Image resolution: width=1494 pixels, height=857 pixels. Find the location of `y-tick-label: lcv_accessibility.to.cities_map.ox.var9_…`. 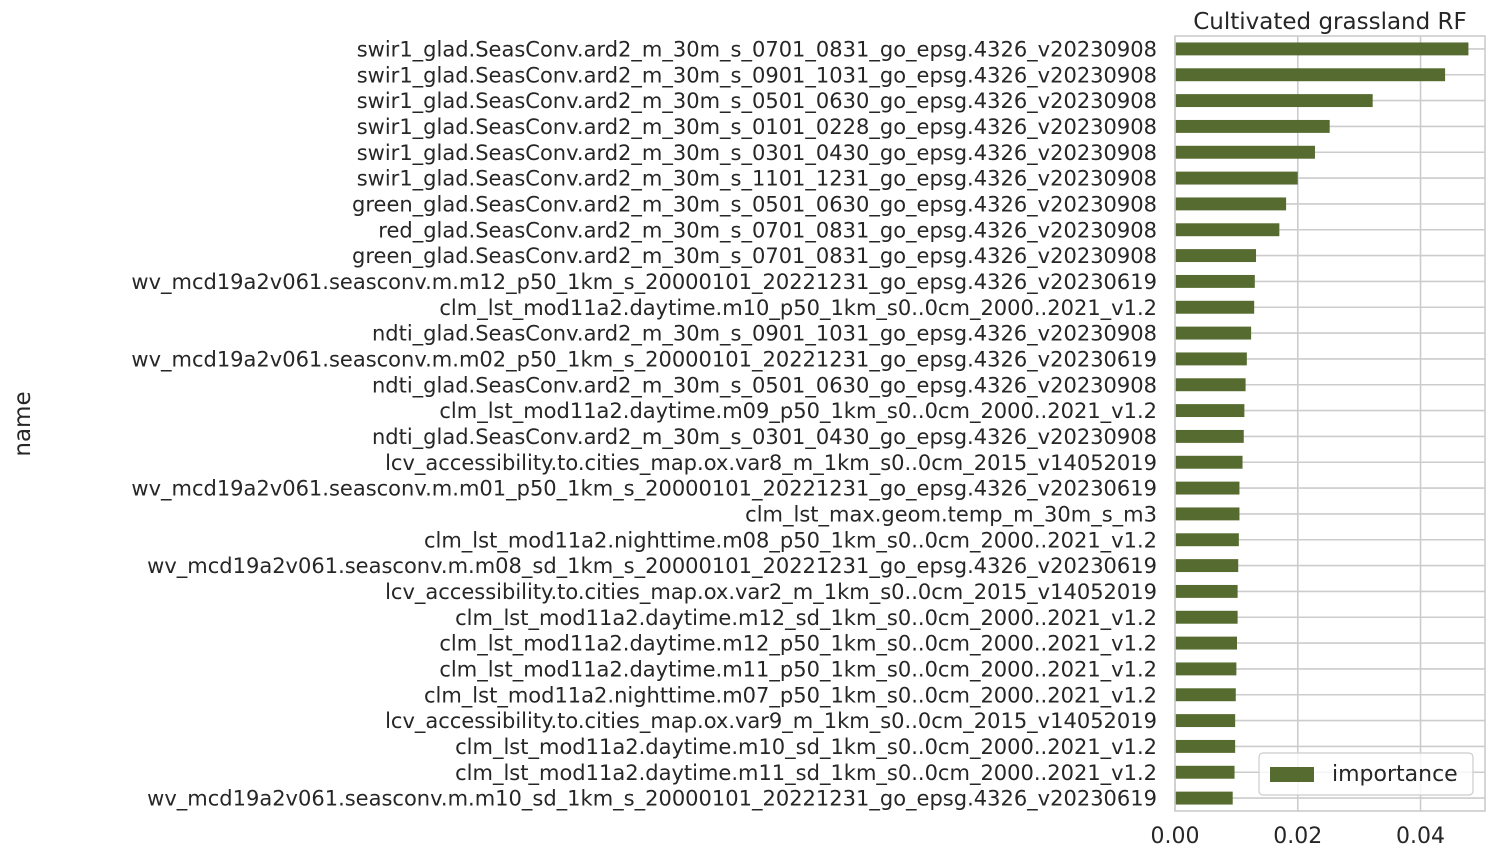

y-tick-label: lcv_accessibility.to.cities_map.ox.var9_… is located at coordinates (771, 721).